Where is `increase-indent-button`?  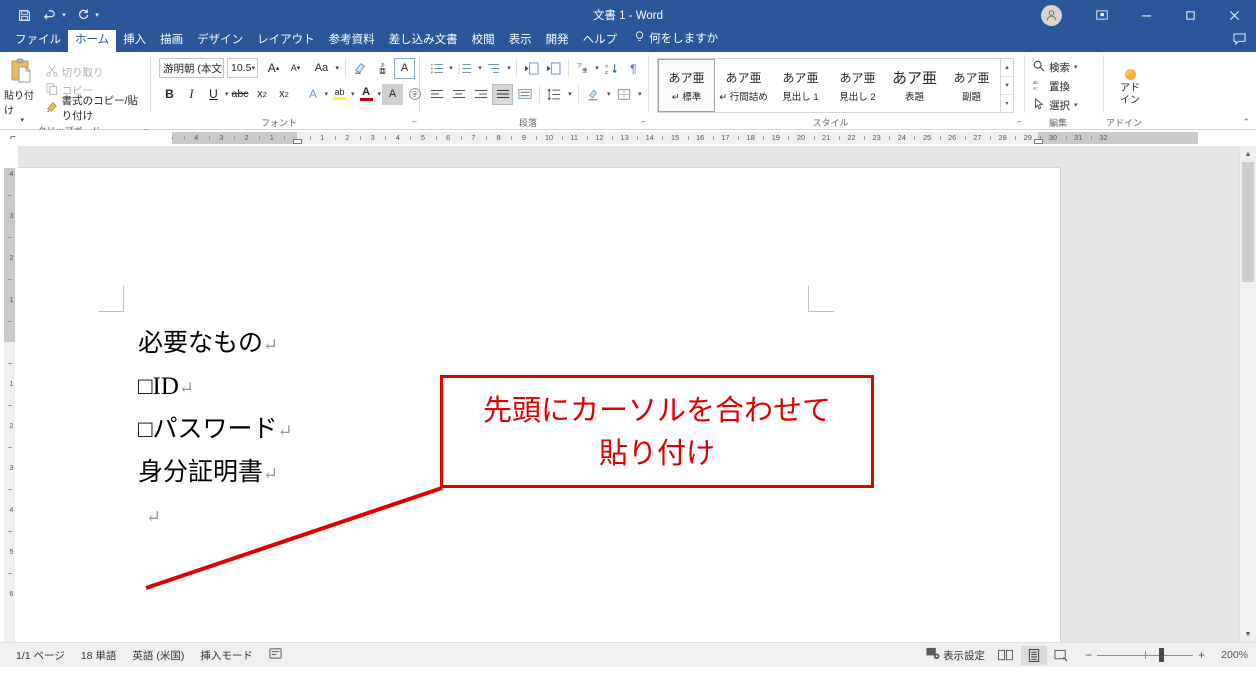
increase-indent-button is located at coordinates (553, 68).